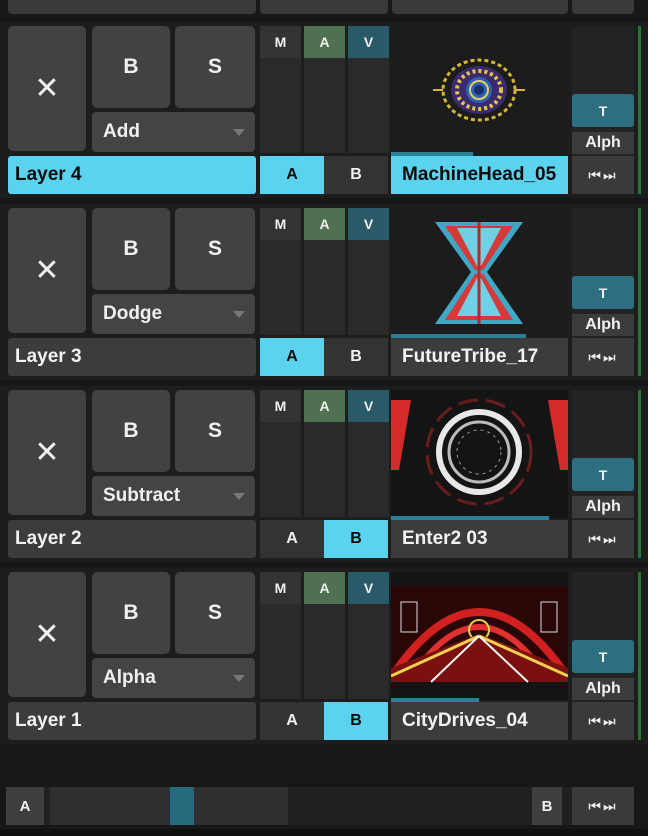  Describe the element at coordinates (603, 7) in the screenshot. I see `layer-above-nav-edge` at that location.